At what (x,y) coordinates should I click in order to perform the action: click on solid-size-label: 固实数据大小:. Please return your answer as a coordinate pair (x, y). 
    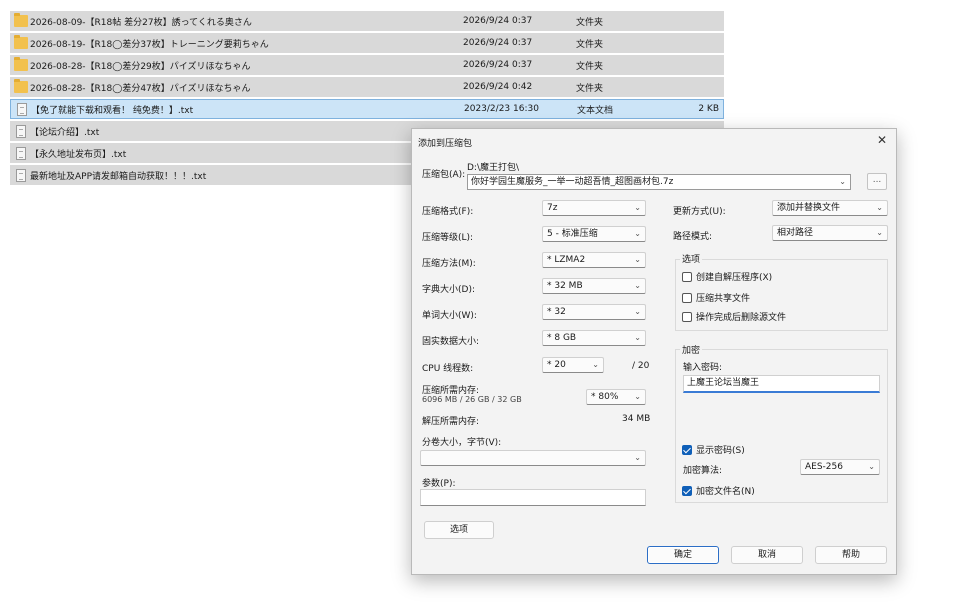
    Looking at the image, I should click on (451, 342).